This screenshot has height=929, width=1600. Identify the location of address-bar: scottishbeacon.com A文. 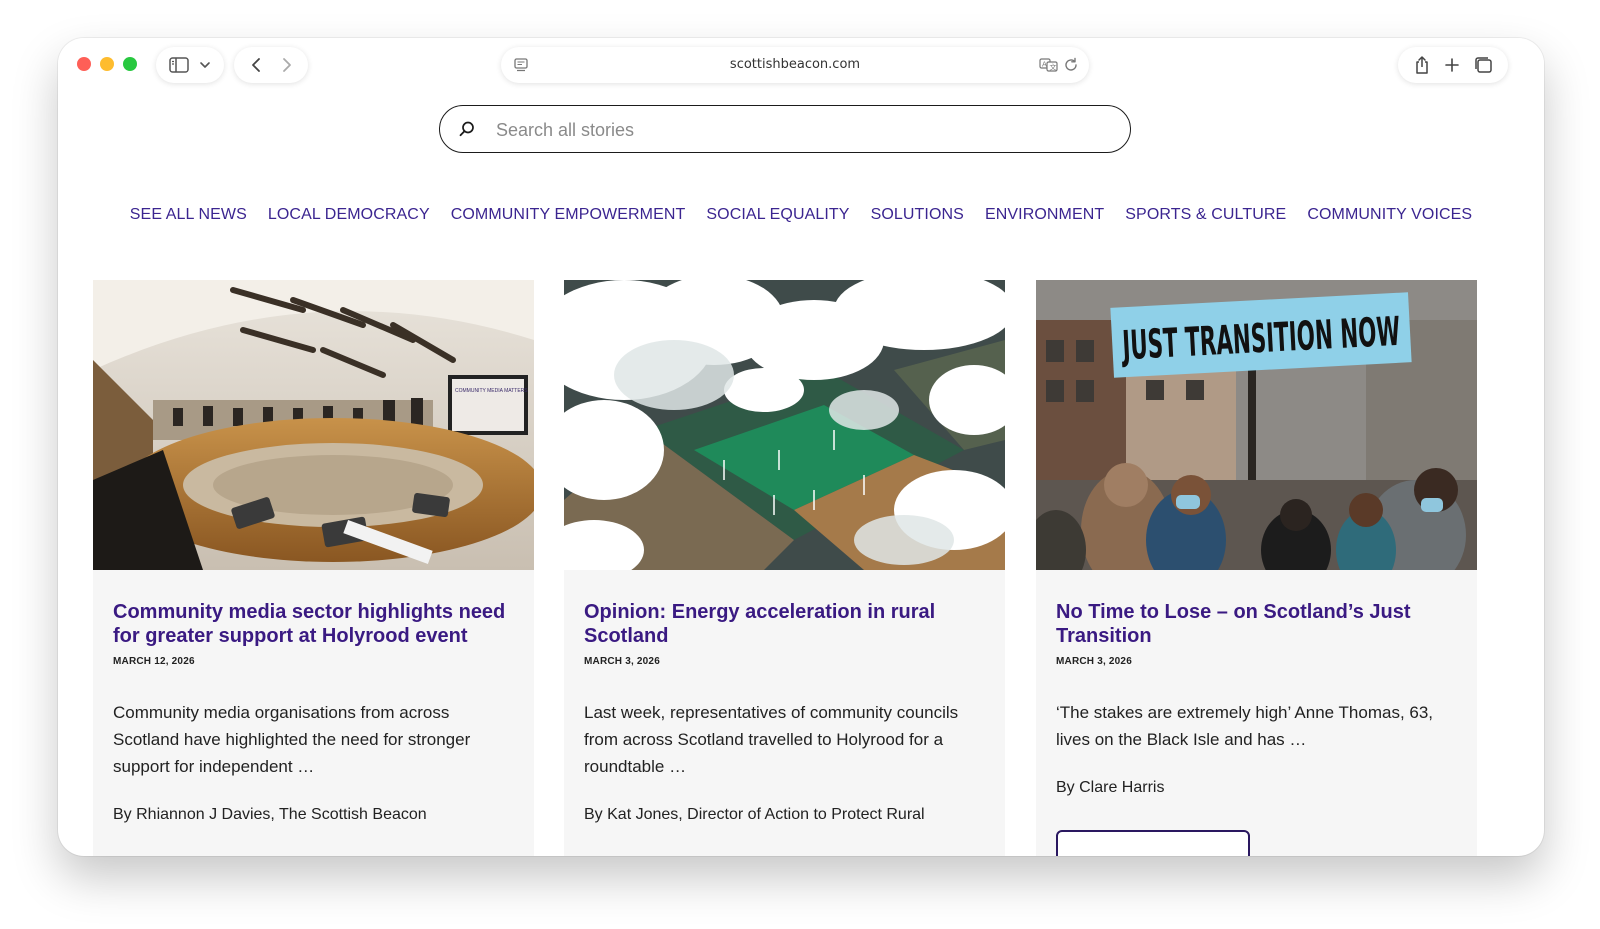
(795, 65).